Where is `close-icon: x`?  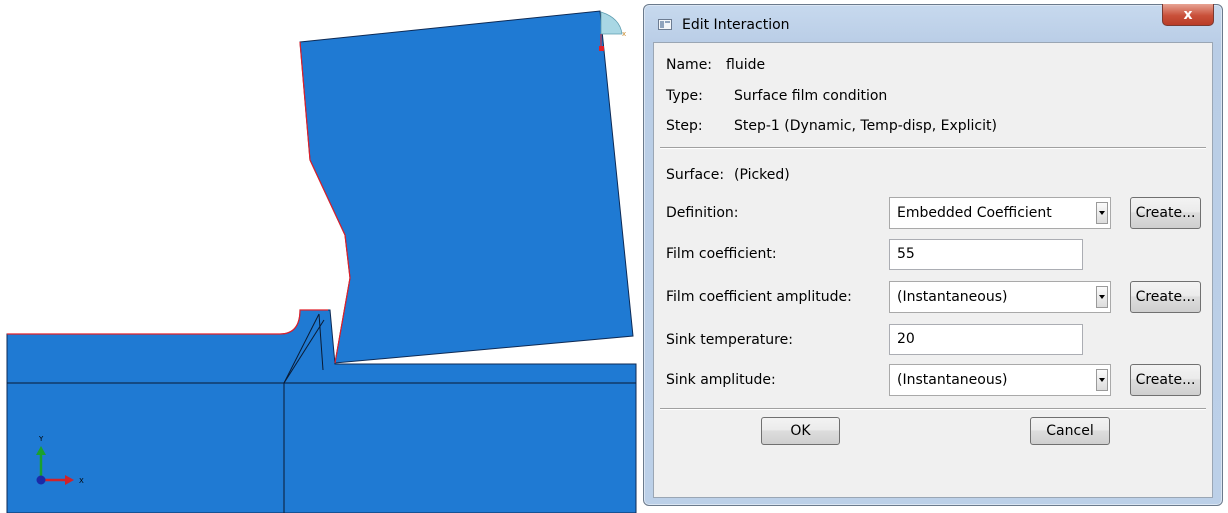 close-icon: x is located at coordinates (1188, 14).